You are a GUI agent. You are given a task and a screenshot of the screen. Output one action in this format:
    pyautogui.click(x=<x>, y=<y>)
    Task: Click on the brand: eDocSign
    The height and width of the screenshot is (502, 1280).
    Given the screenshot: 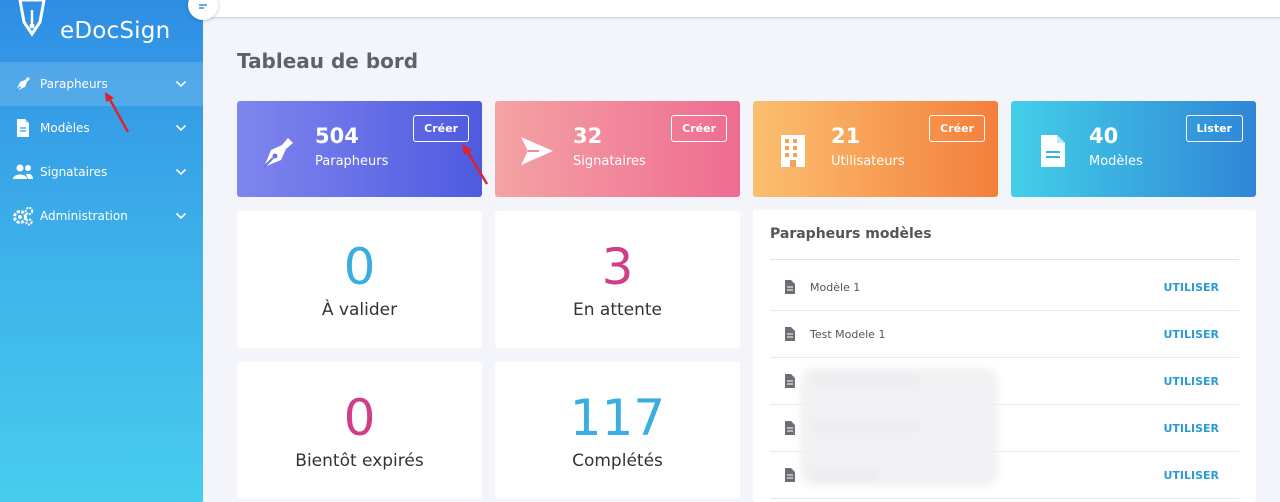 What is the action you would take?
    pyautogui.click(x=101, y=31)
    